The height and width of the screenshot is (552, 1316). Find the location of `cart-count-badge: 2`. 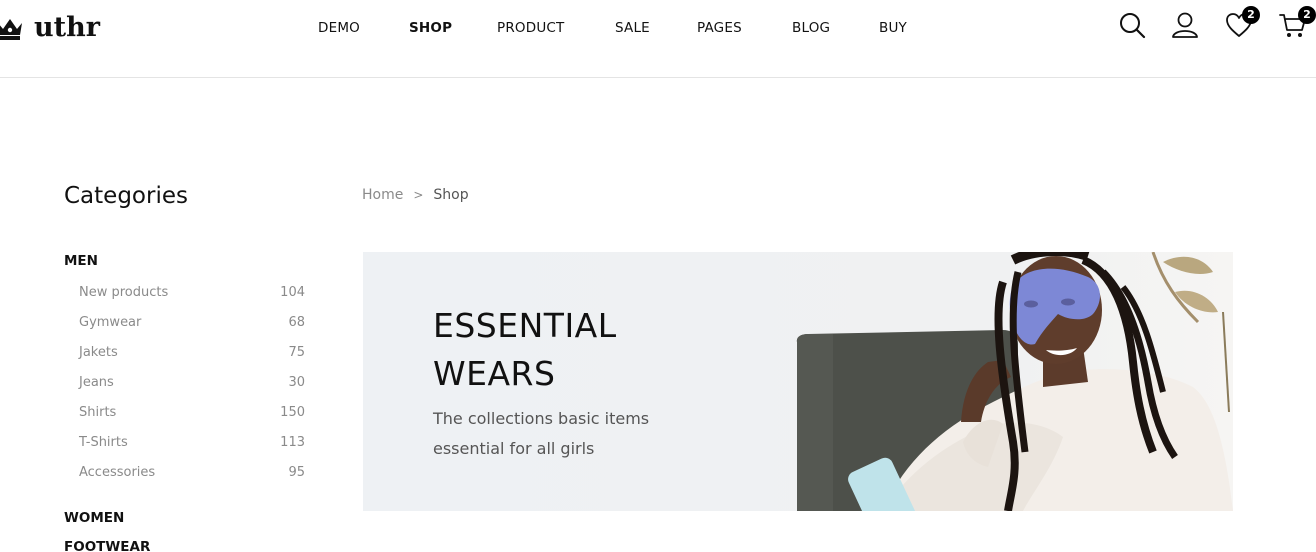

cart-count-badge: 2 is located at coordinates (1307, 15).